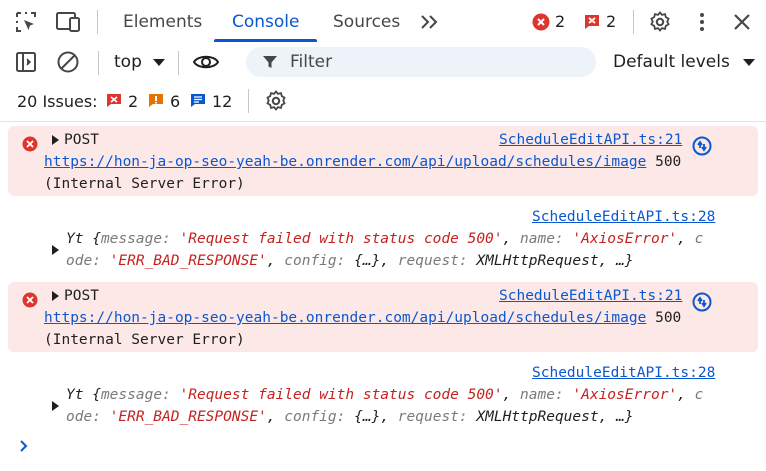  What do you see at coordinates (383, 101) in the screenshot?
I see `issues-bar: 20 Issues: 2 6 12` at bounding box center [383, 101].